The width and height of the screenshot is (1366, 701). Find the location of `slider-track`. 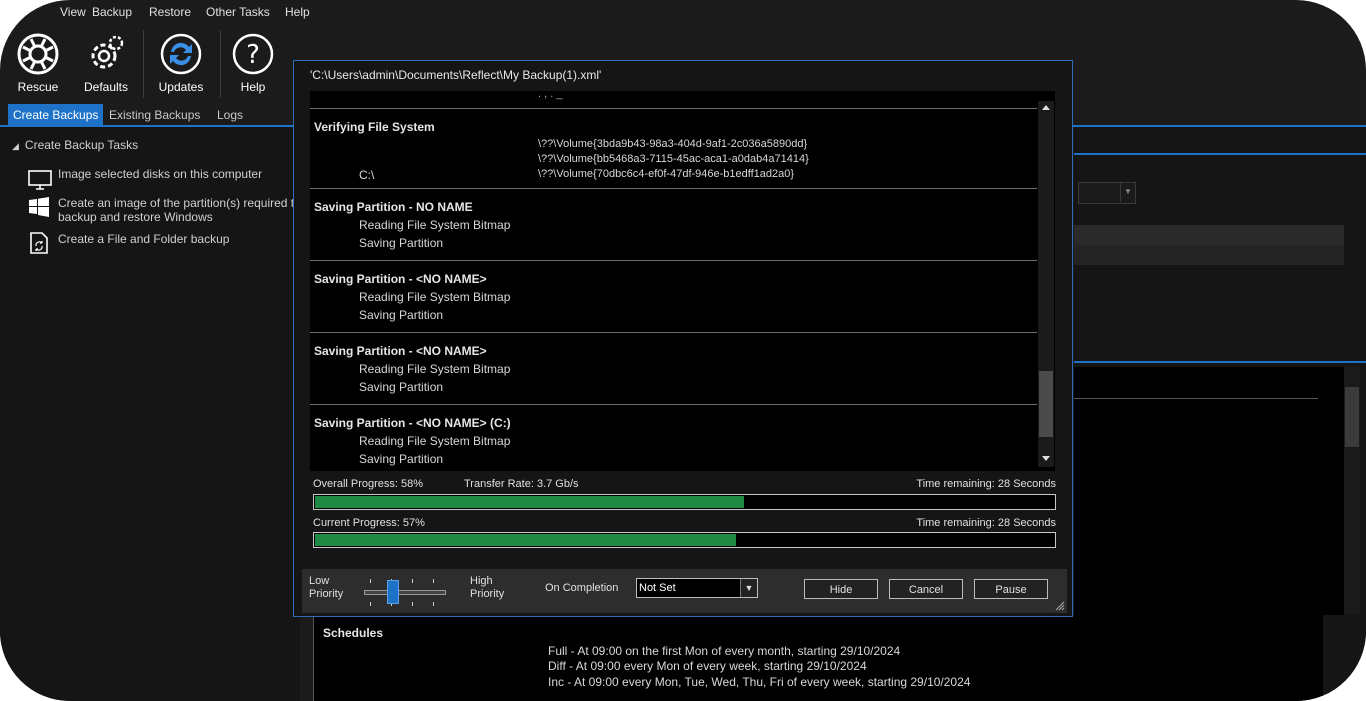

slider-track is located at coordinates (405, 592).